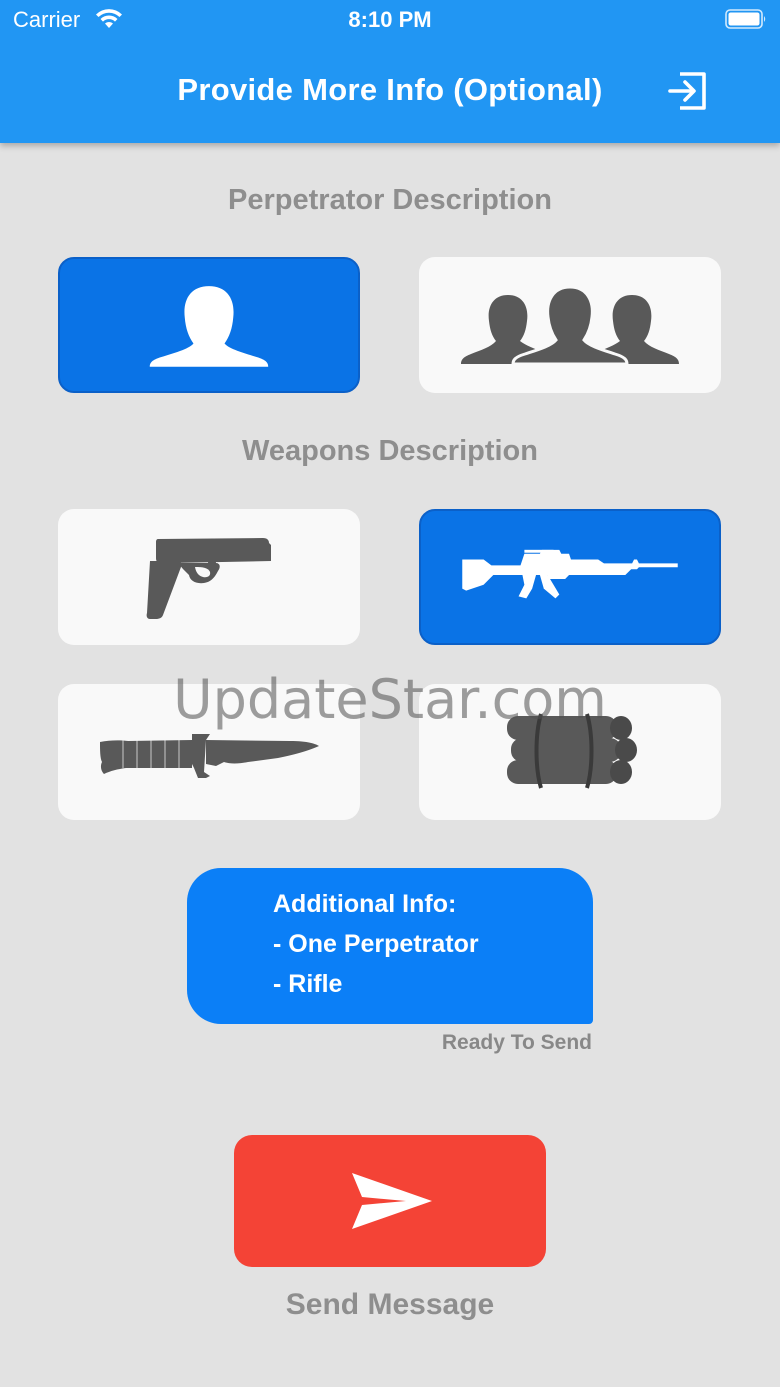 This screenshot has height=1387, width=780. I want to click on explosives-icon, so click(572, 751).